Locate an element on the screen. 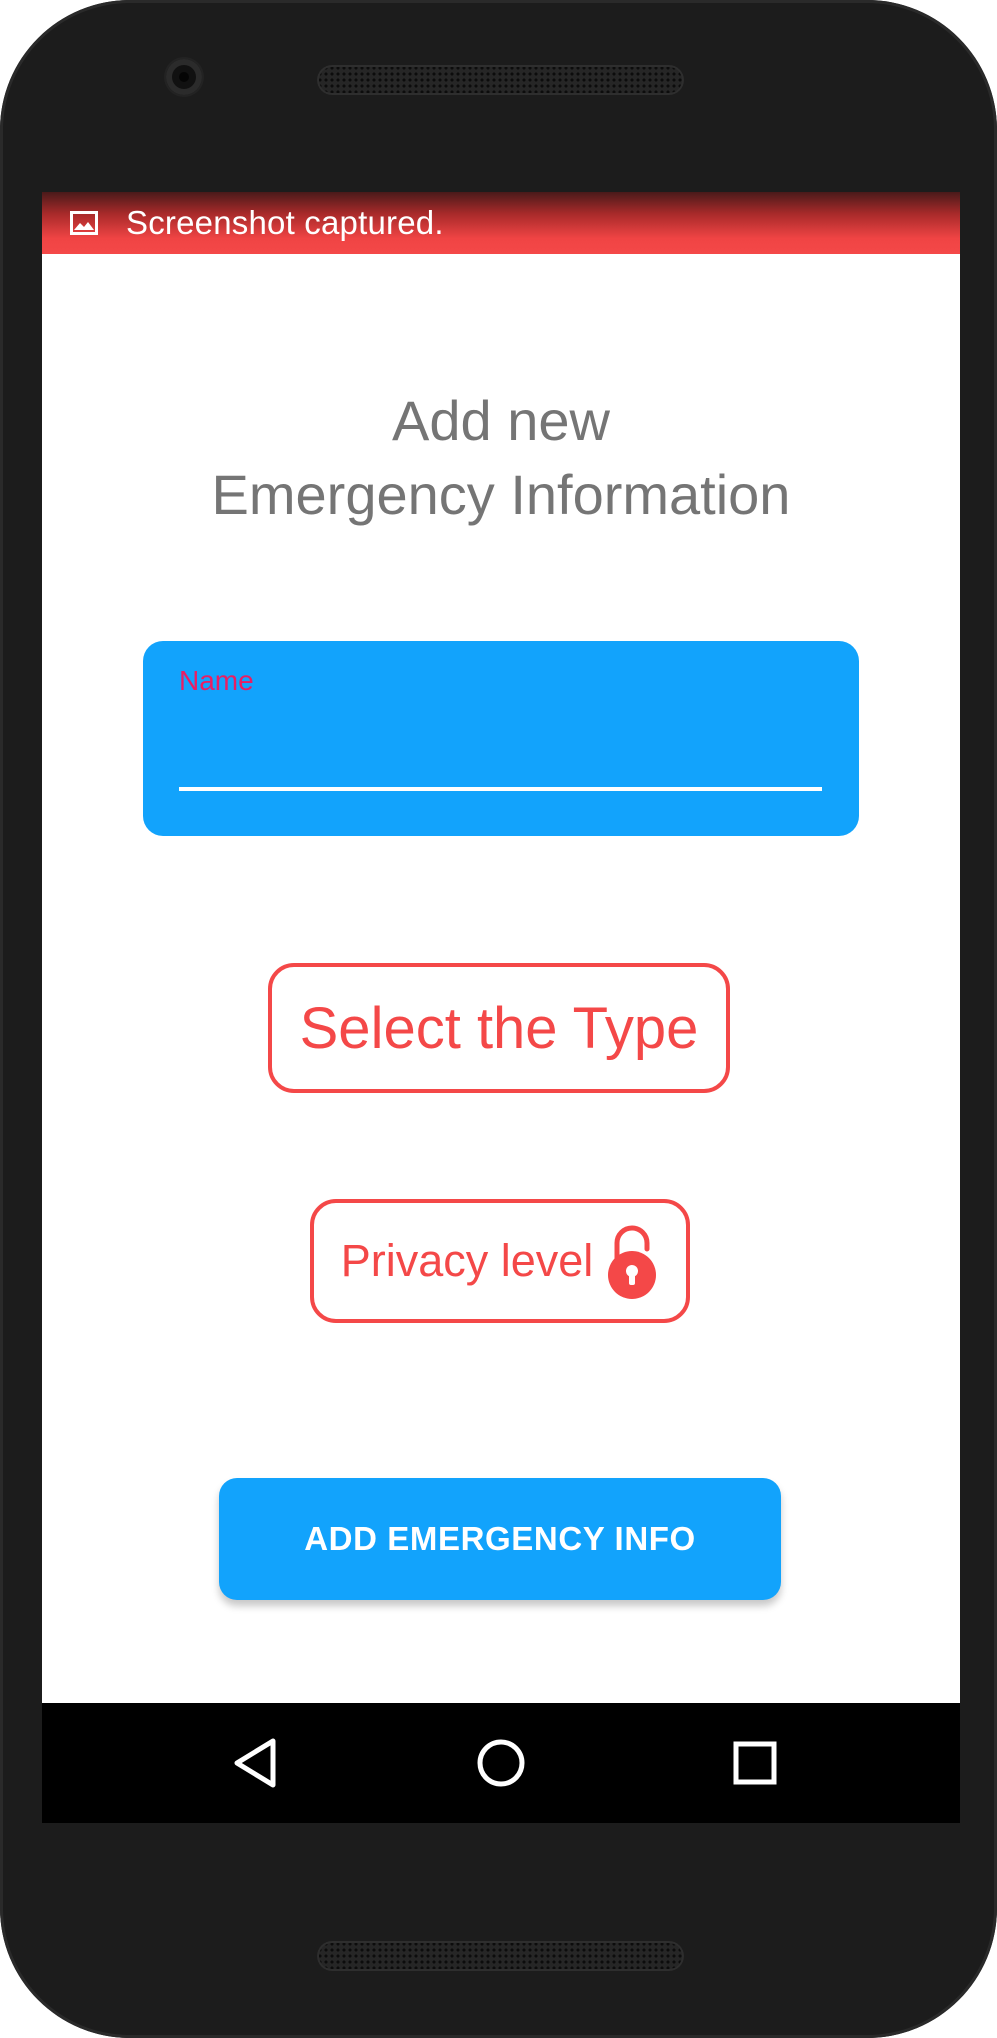 This screenshot has width=997, height=2038. earpiece-speaker is located at coordinates (500, 80).